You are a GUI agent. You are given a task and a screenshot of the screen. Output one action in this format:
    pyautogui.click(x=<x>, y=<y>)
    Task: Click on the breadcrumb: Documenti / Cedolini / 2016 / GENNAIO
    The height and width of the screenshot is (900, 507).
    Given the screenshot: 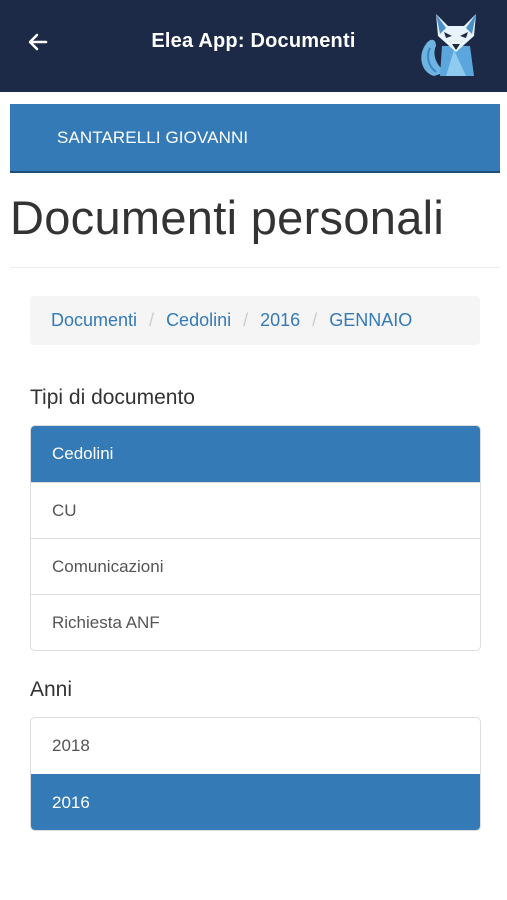 What is the action you would take?
    pyautogui.click(x=255, y=320)
    